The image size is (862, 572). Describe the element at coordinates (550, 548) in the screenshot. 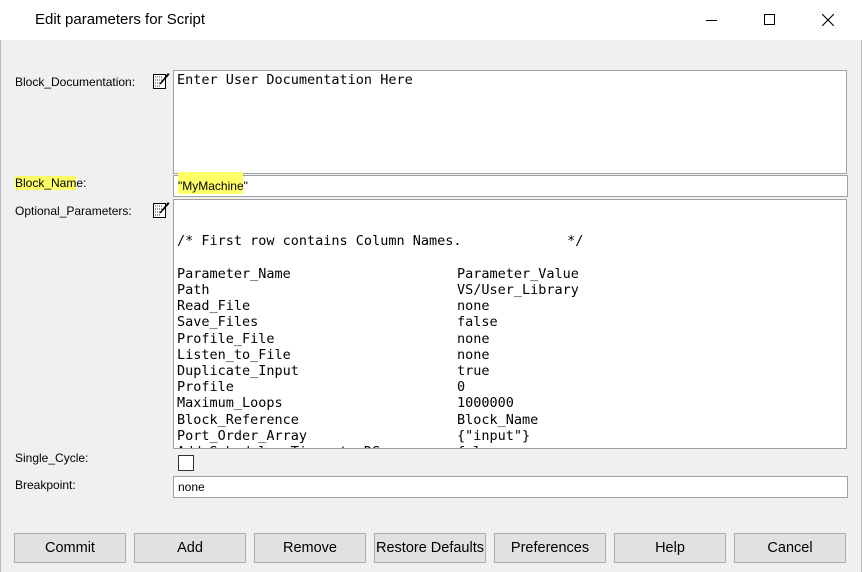

I see `preferences-button: Preferences` at that location.